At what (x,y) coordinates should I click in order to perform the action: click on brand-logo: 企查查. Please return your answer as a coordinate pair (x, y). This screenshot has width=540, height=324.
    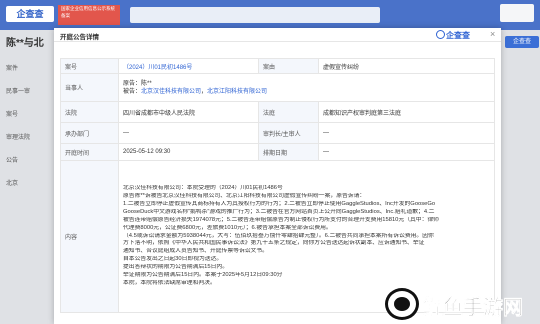
    Looking at the image, I should click on (453, 35).